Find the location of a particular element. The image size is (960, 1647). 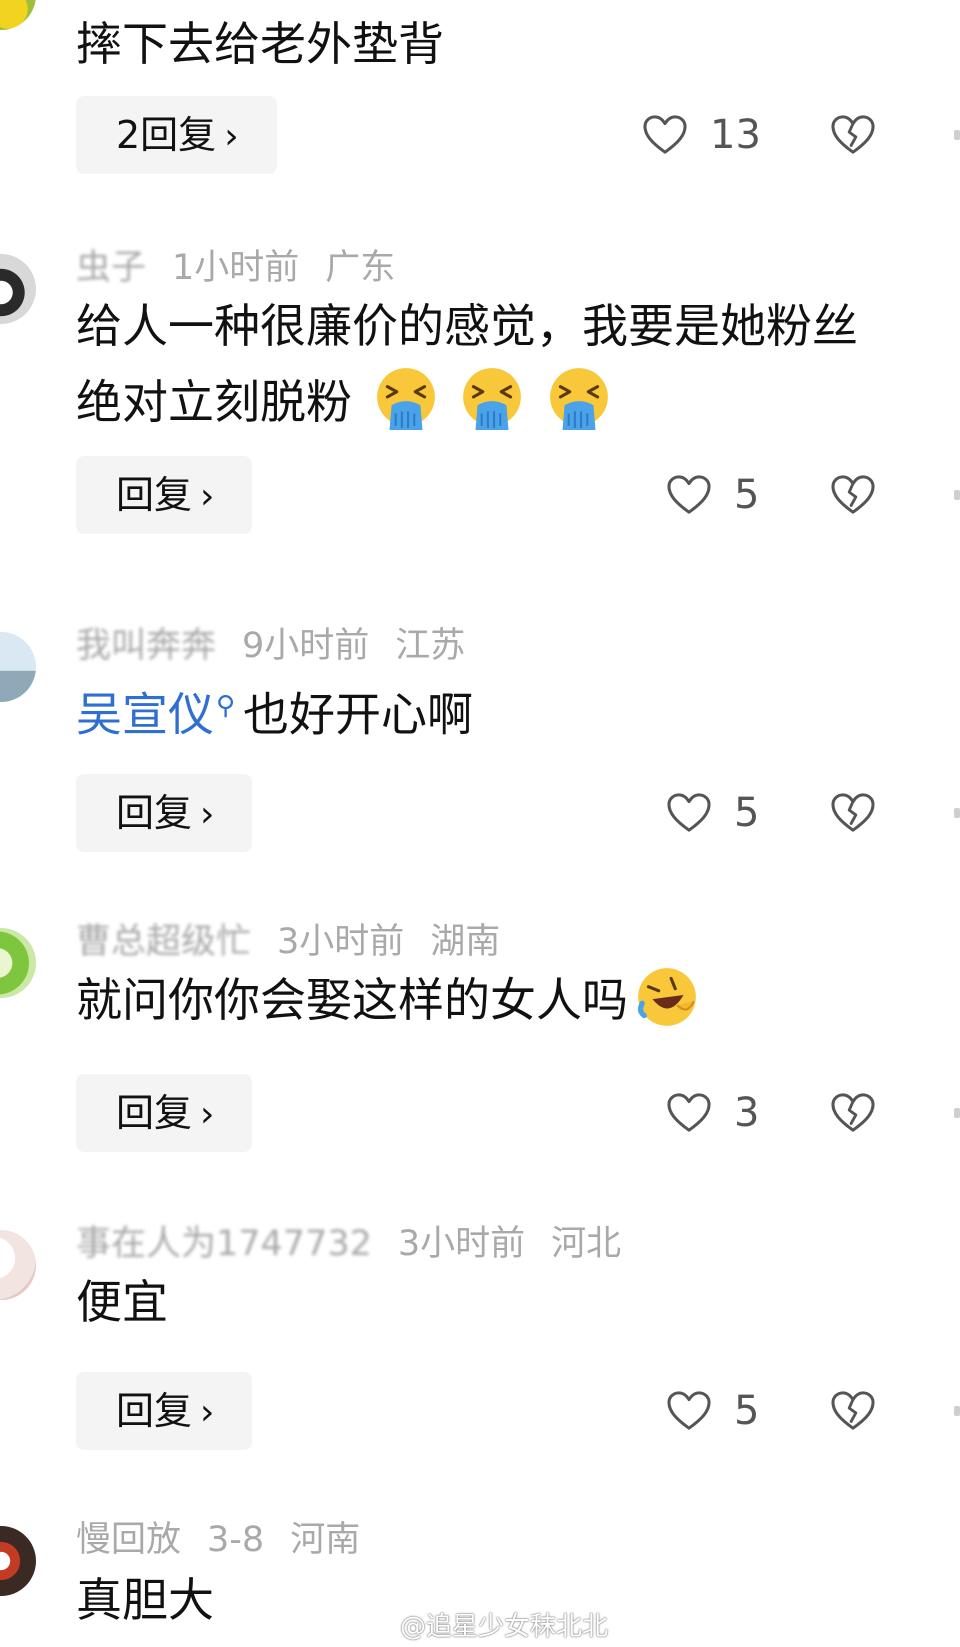

like-button: 13 is located at coordinates (701, 135).